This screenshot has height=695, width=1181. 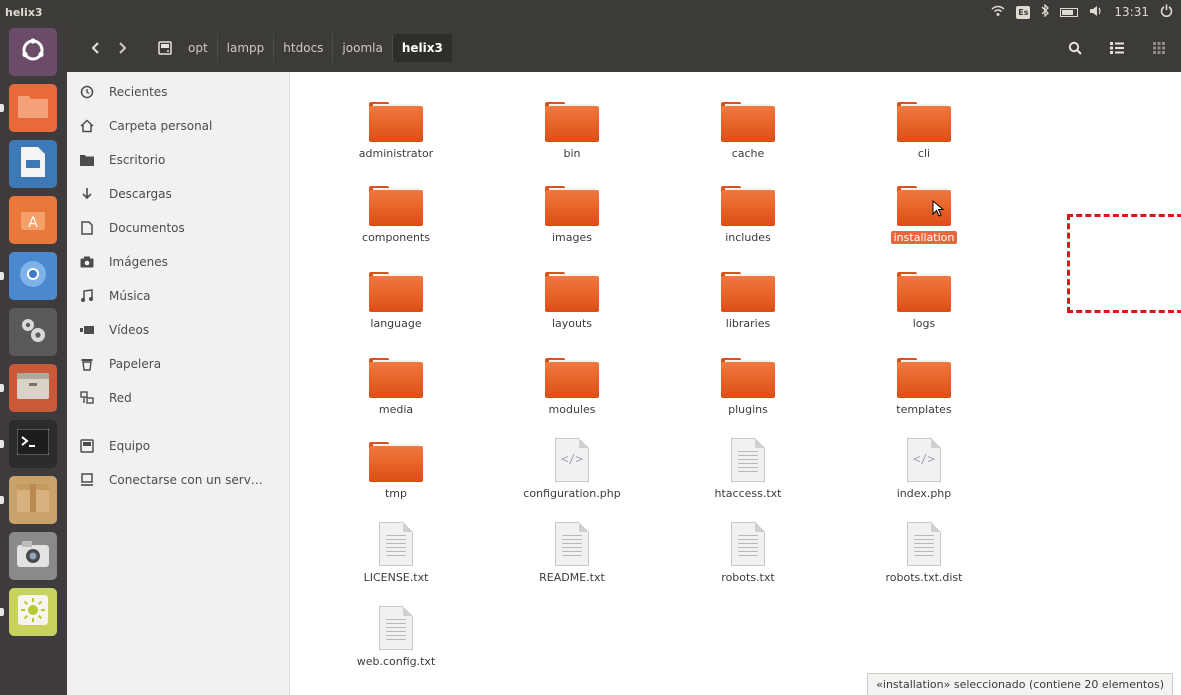 I want to click on libreoffice-writer-launcher-button, so click(x=33, y=164).